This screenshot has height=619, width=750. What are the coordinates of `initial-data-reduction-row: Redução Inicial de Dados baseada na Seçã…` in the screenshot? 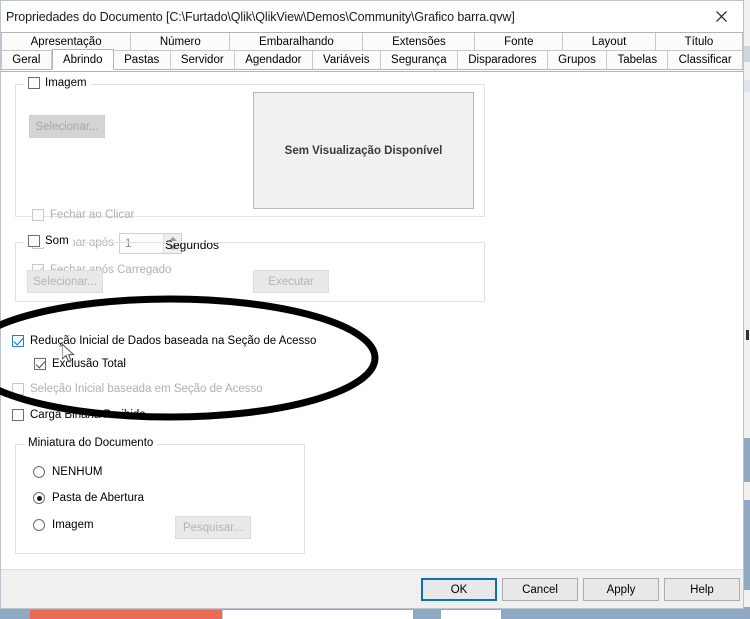 It's located at (164, 341).